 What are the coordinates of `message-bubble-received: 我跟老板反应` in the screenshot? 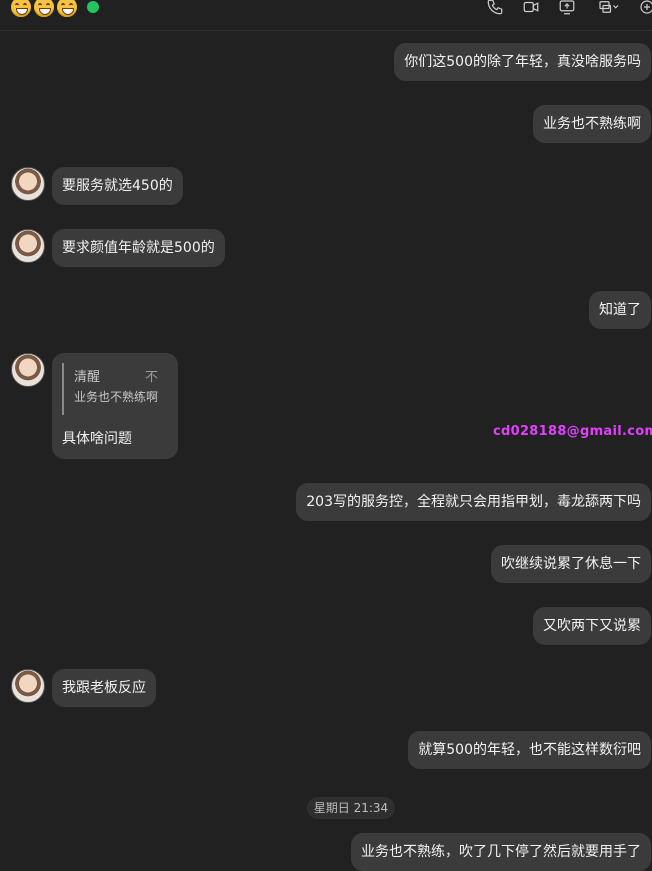 It's located at (104, 688).